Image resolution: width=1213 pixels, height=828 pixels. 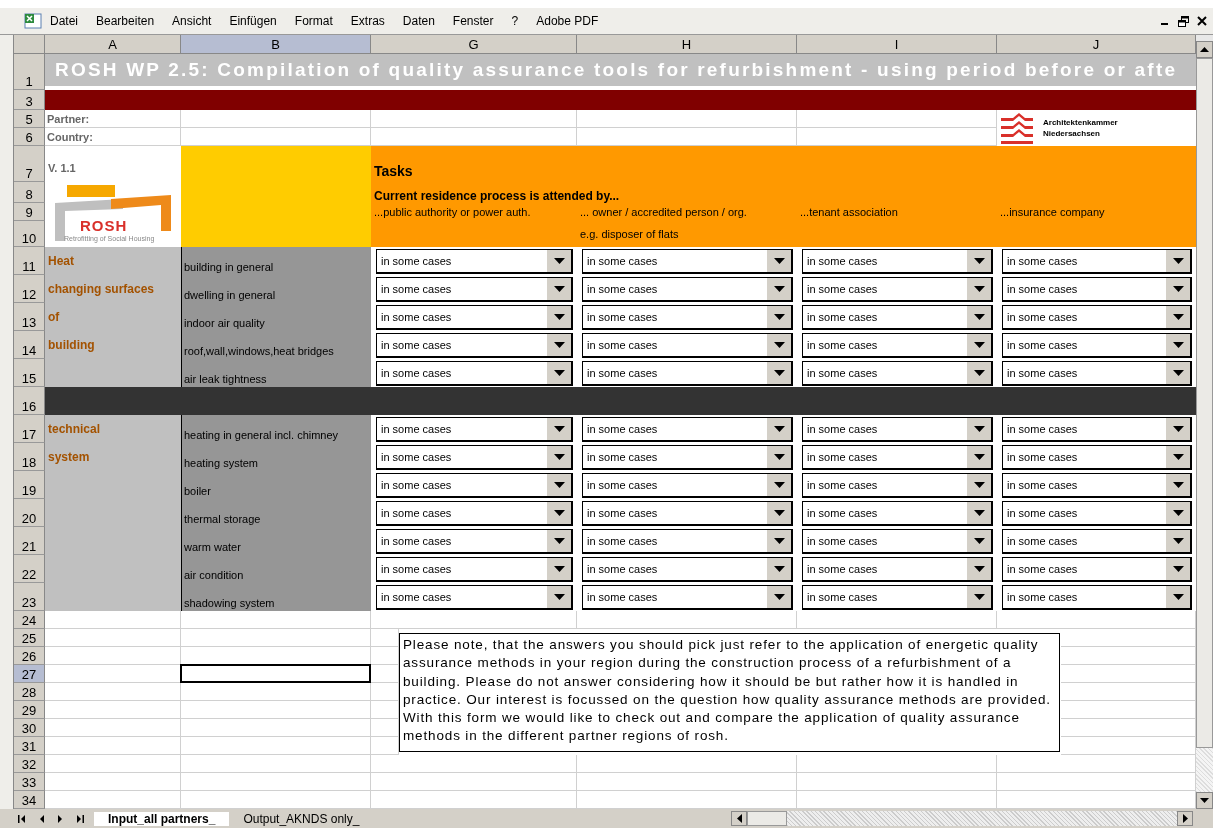 I want to click on sheet-tab: Input_all partners_, so click(x=162, y=818).